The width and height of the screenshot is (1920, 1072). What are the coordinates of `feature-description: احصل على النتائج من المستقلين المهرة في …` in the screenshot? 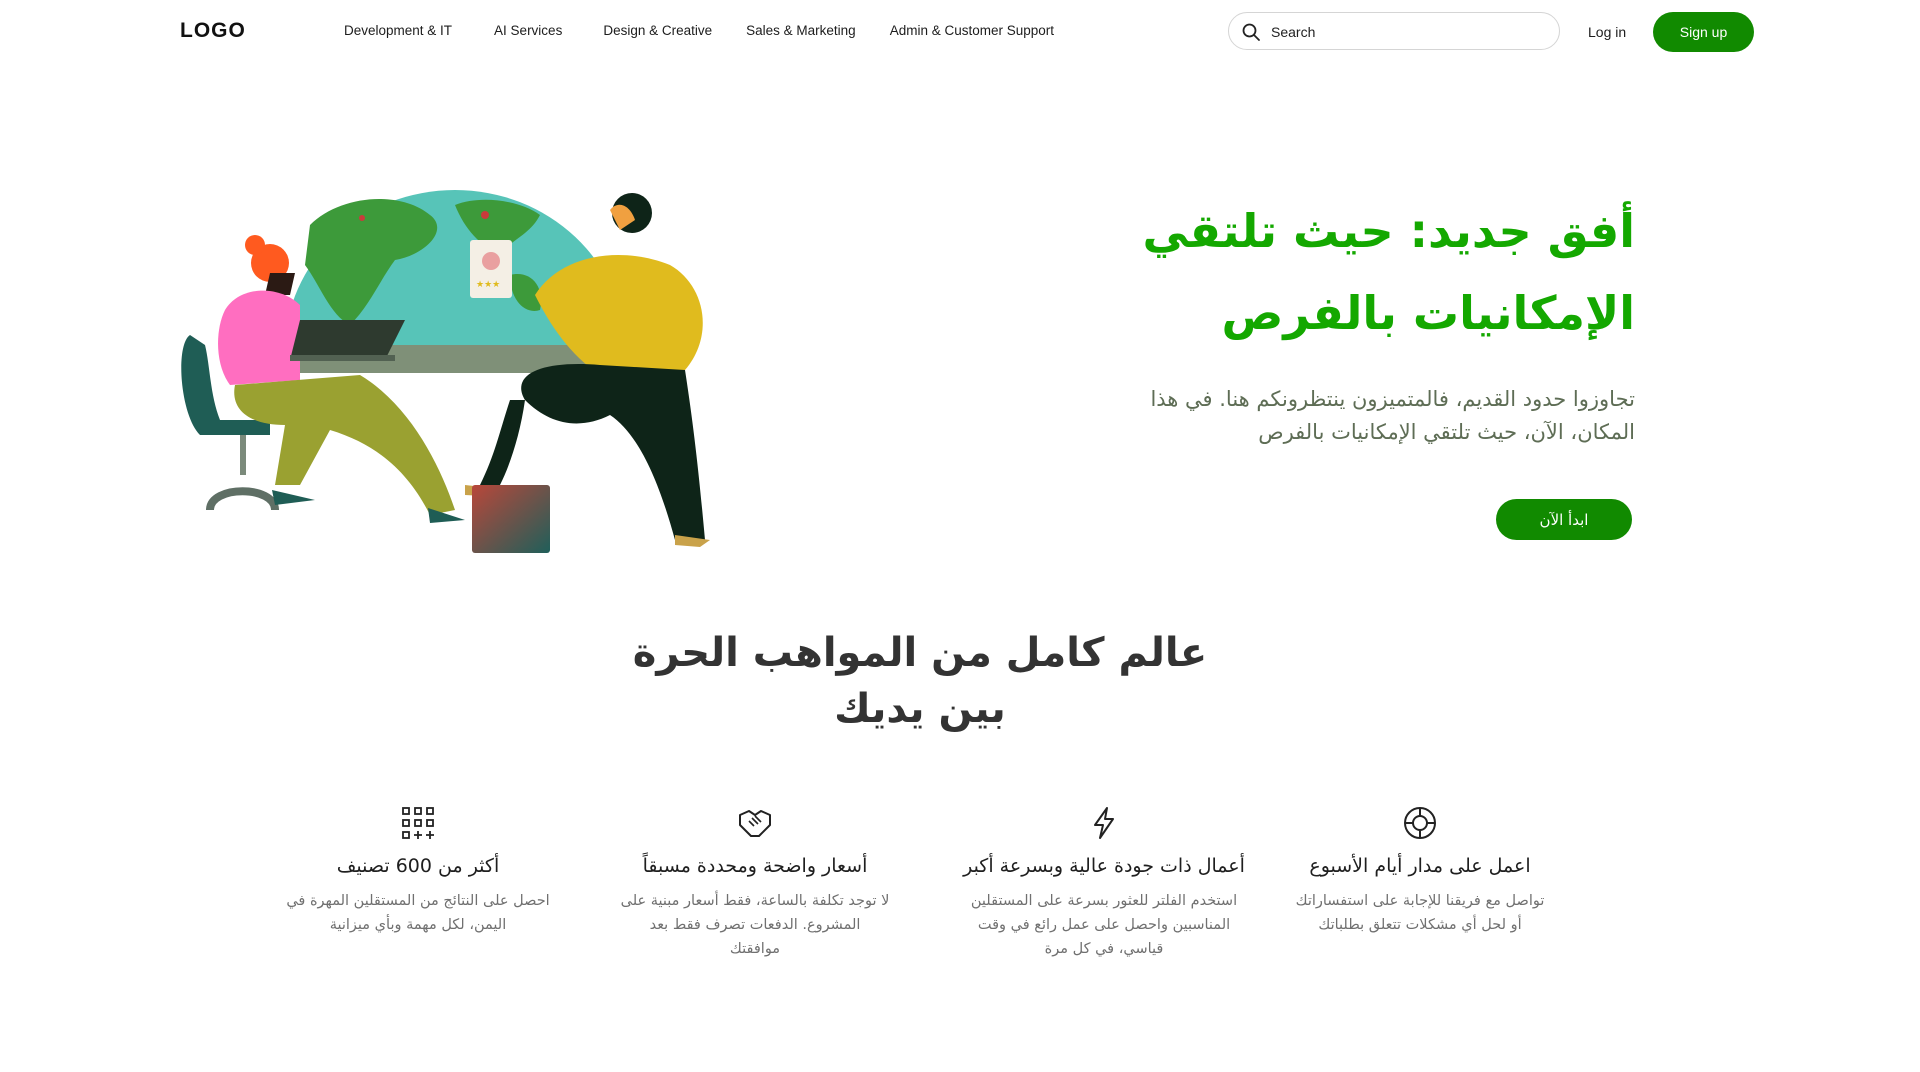 It's located at (418, 913).